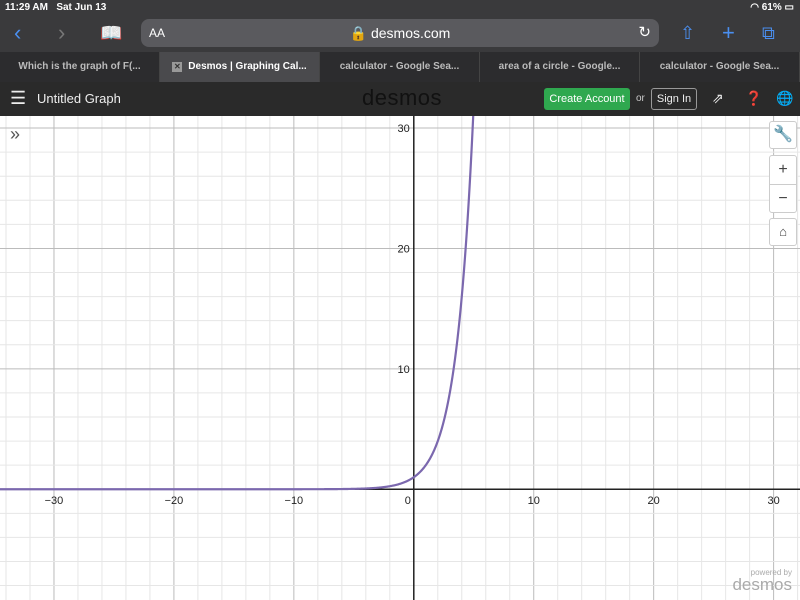  Describe the element at coordinates (783, 135) in the screenshot. I see `settings-wrench-icon: 🔧` at that location.